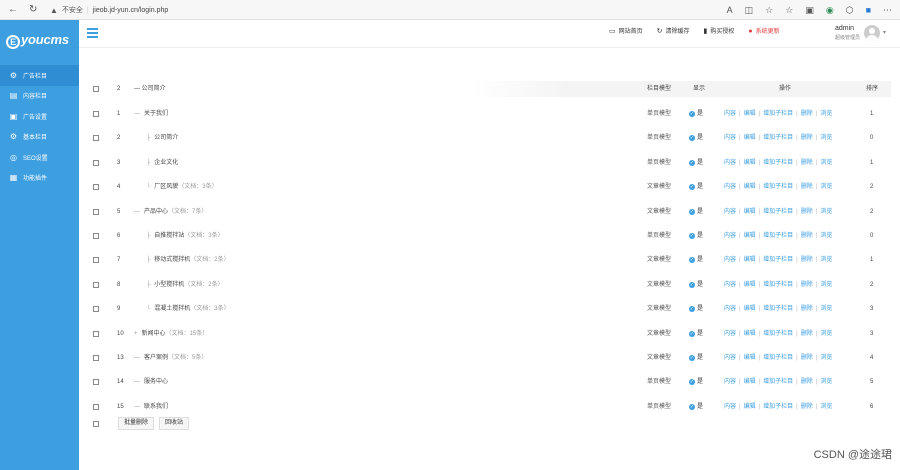 The height and width of the screenshot is (470, 900). Describe the element at coordinates (37, 40) in the screenshot. I see `logo: Eyoucms` at that location.